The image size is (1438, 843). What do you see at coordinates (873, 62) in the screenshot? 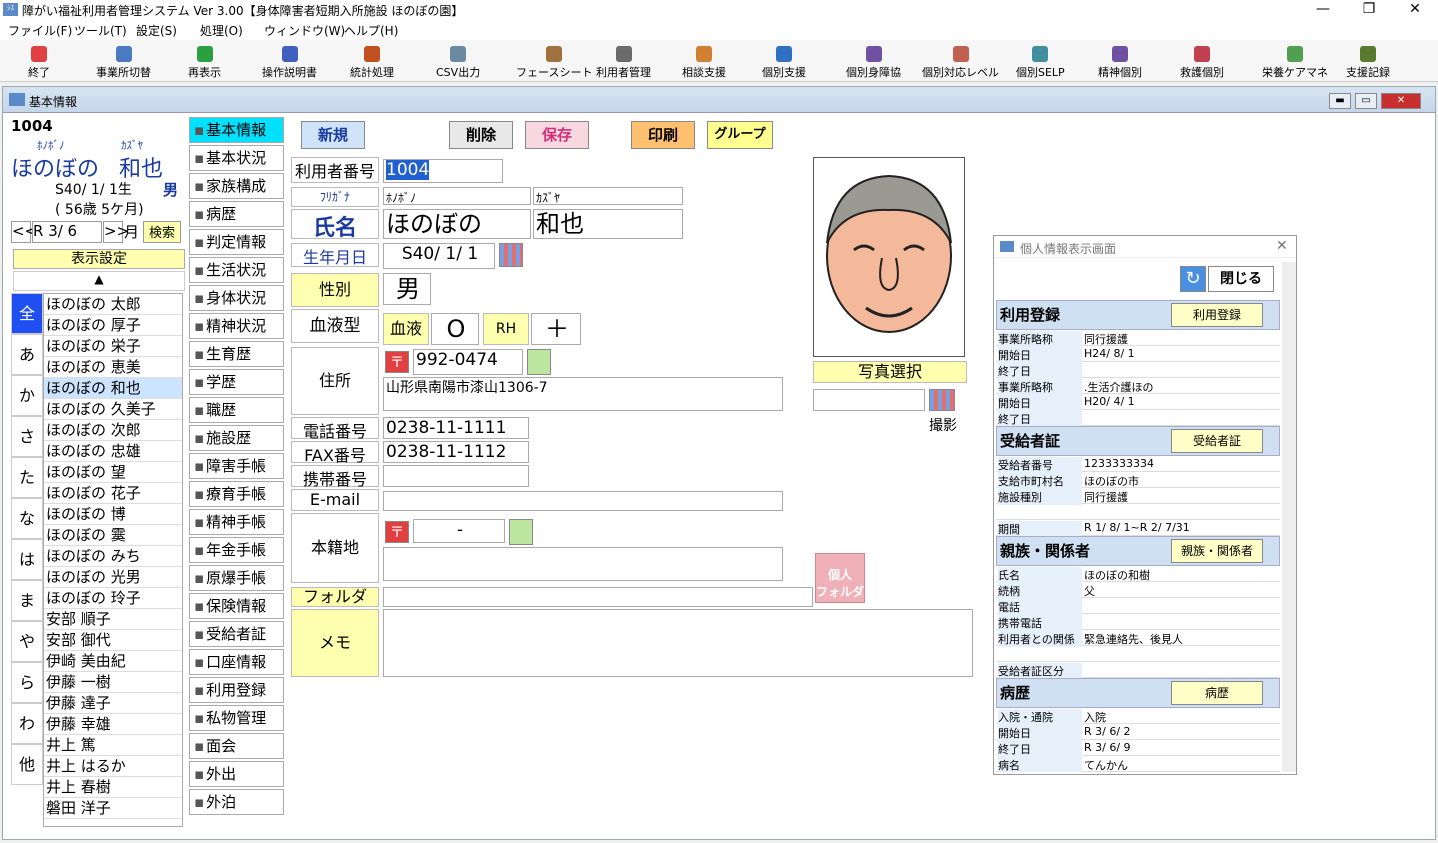
I see `toolbar-button-10: 個別身障協` at bounding box center [873, 62].